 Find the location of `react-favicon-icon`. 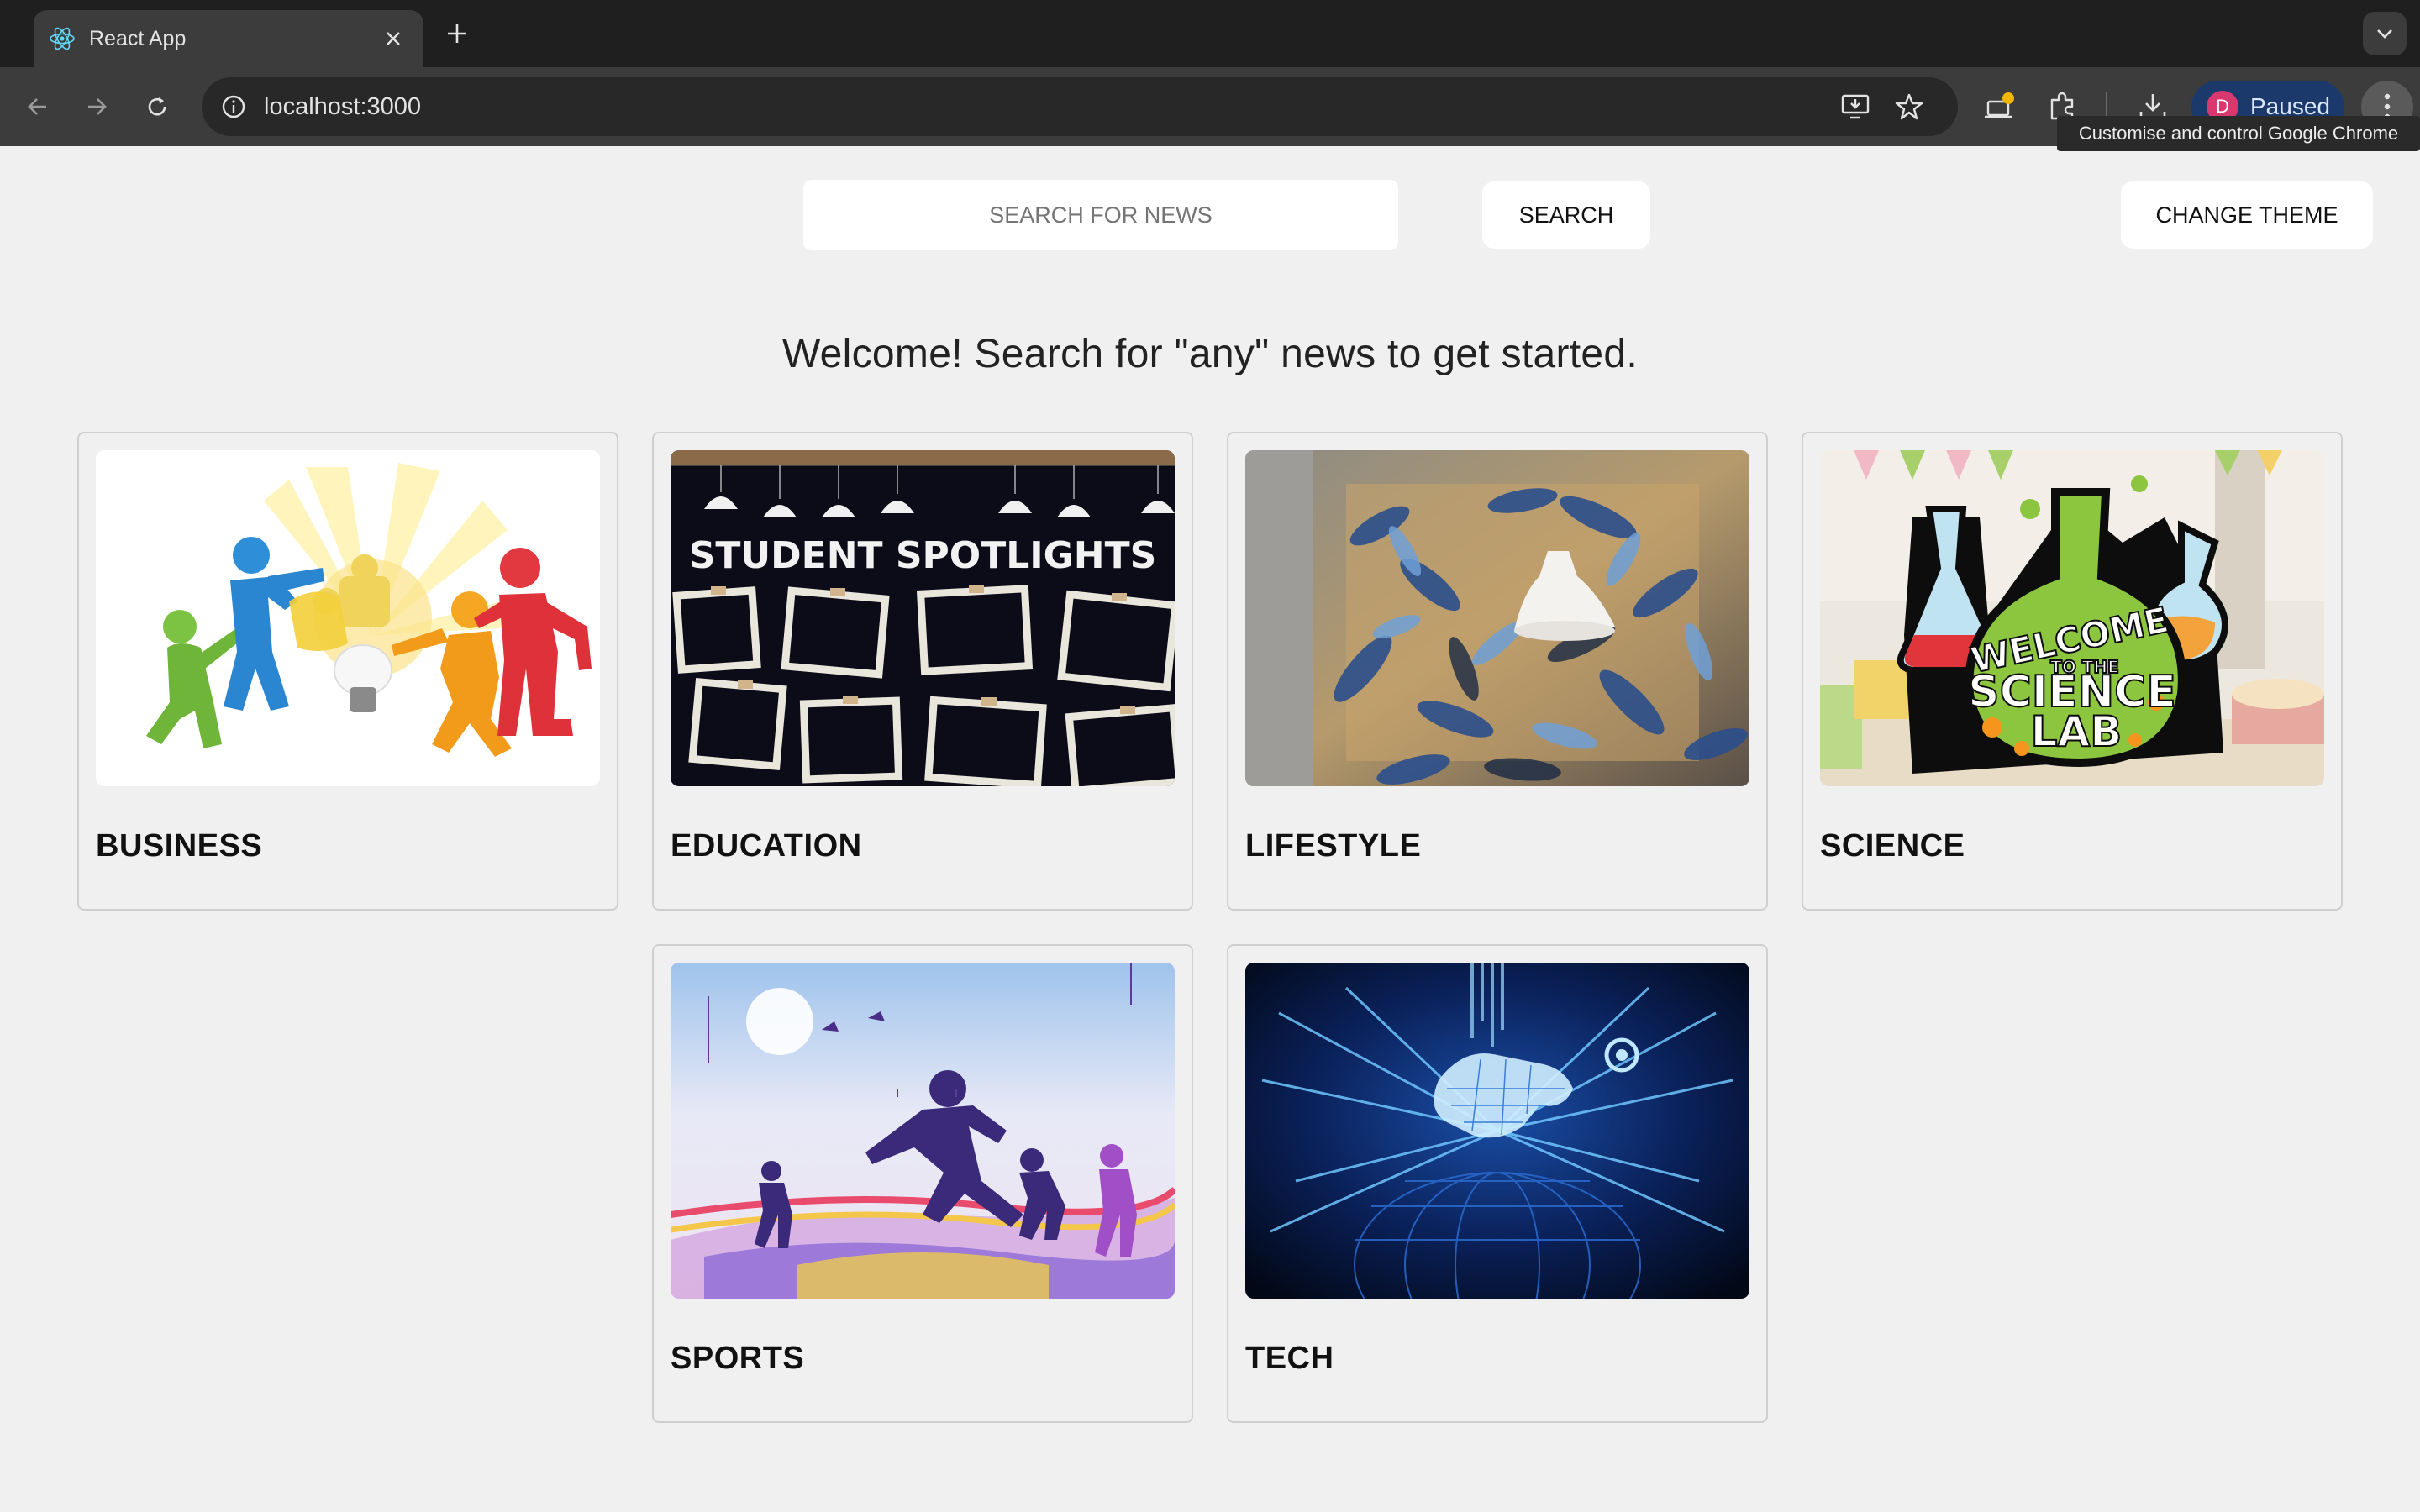

react-favicon-icon is located at coordinates (62, 39).